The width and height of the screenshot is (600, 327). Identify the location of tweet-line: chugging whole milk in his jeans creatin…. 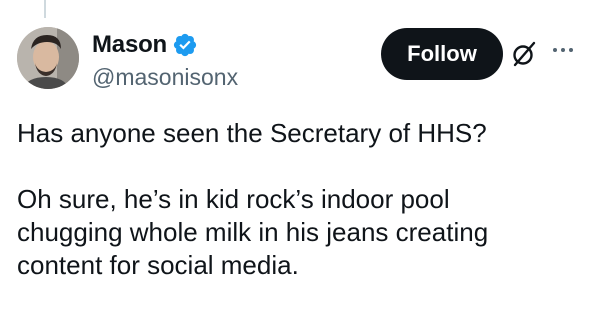
(253, 232).